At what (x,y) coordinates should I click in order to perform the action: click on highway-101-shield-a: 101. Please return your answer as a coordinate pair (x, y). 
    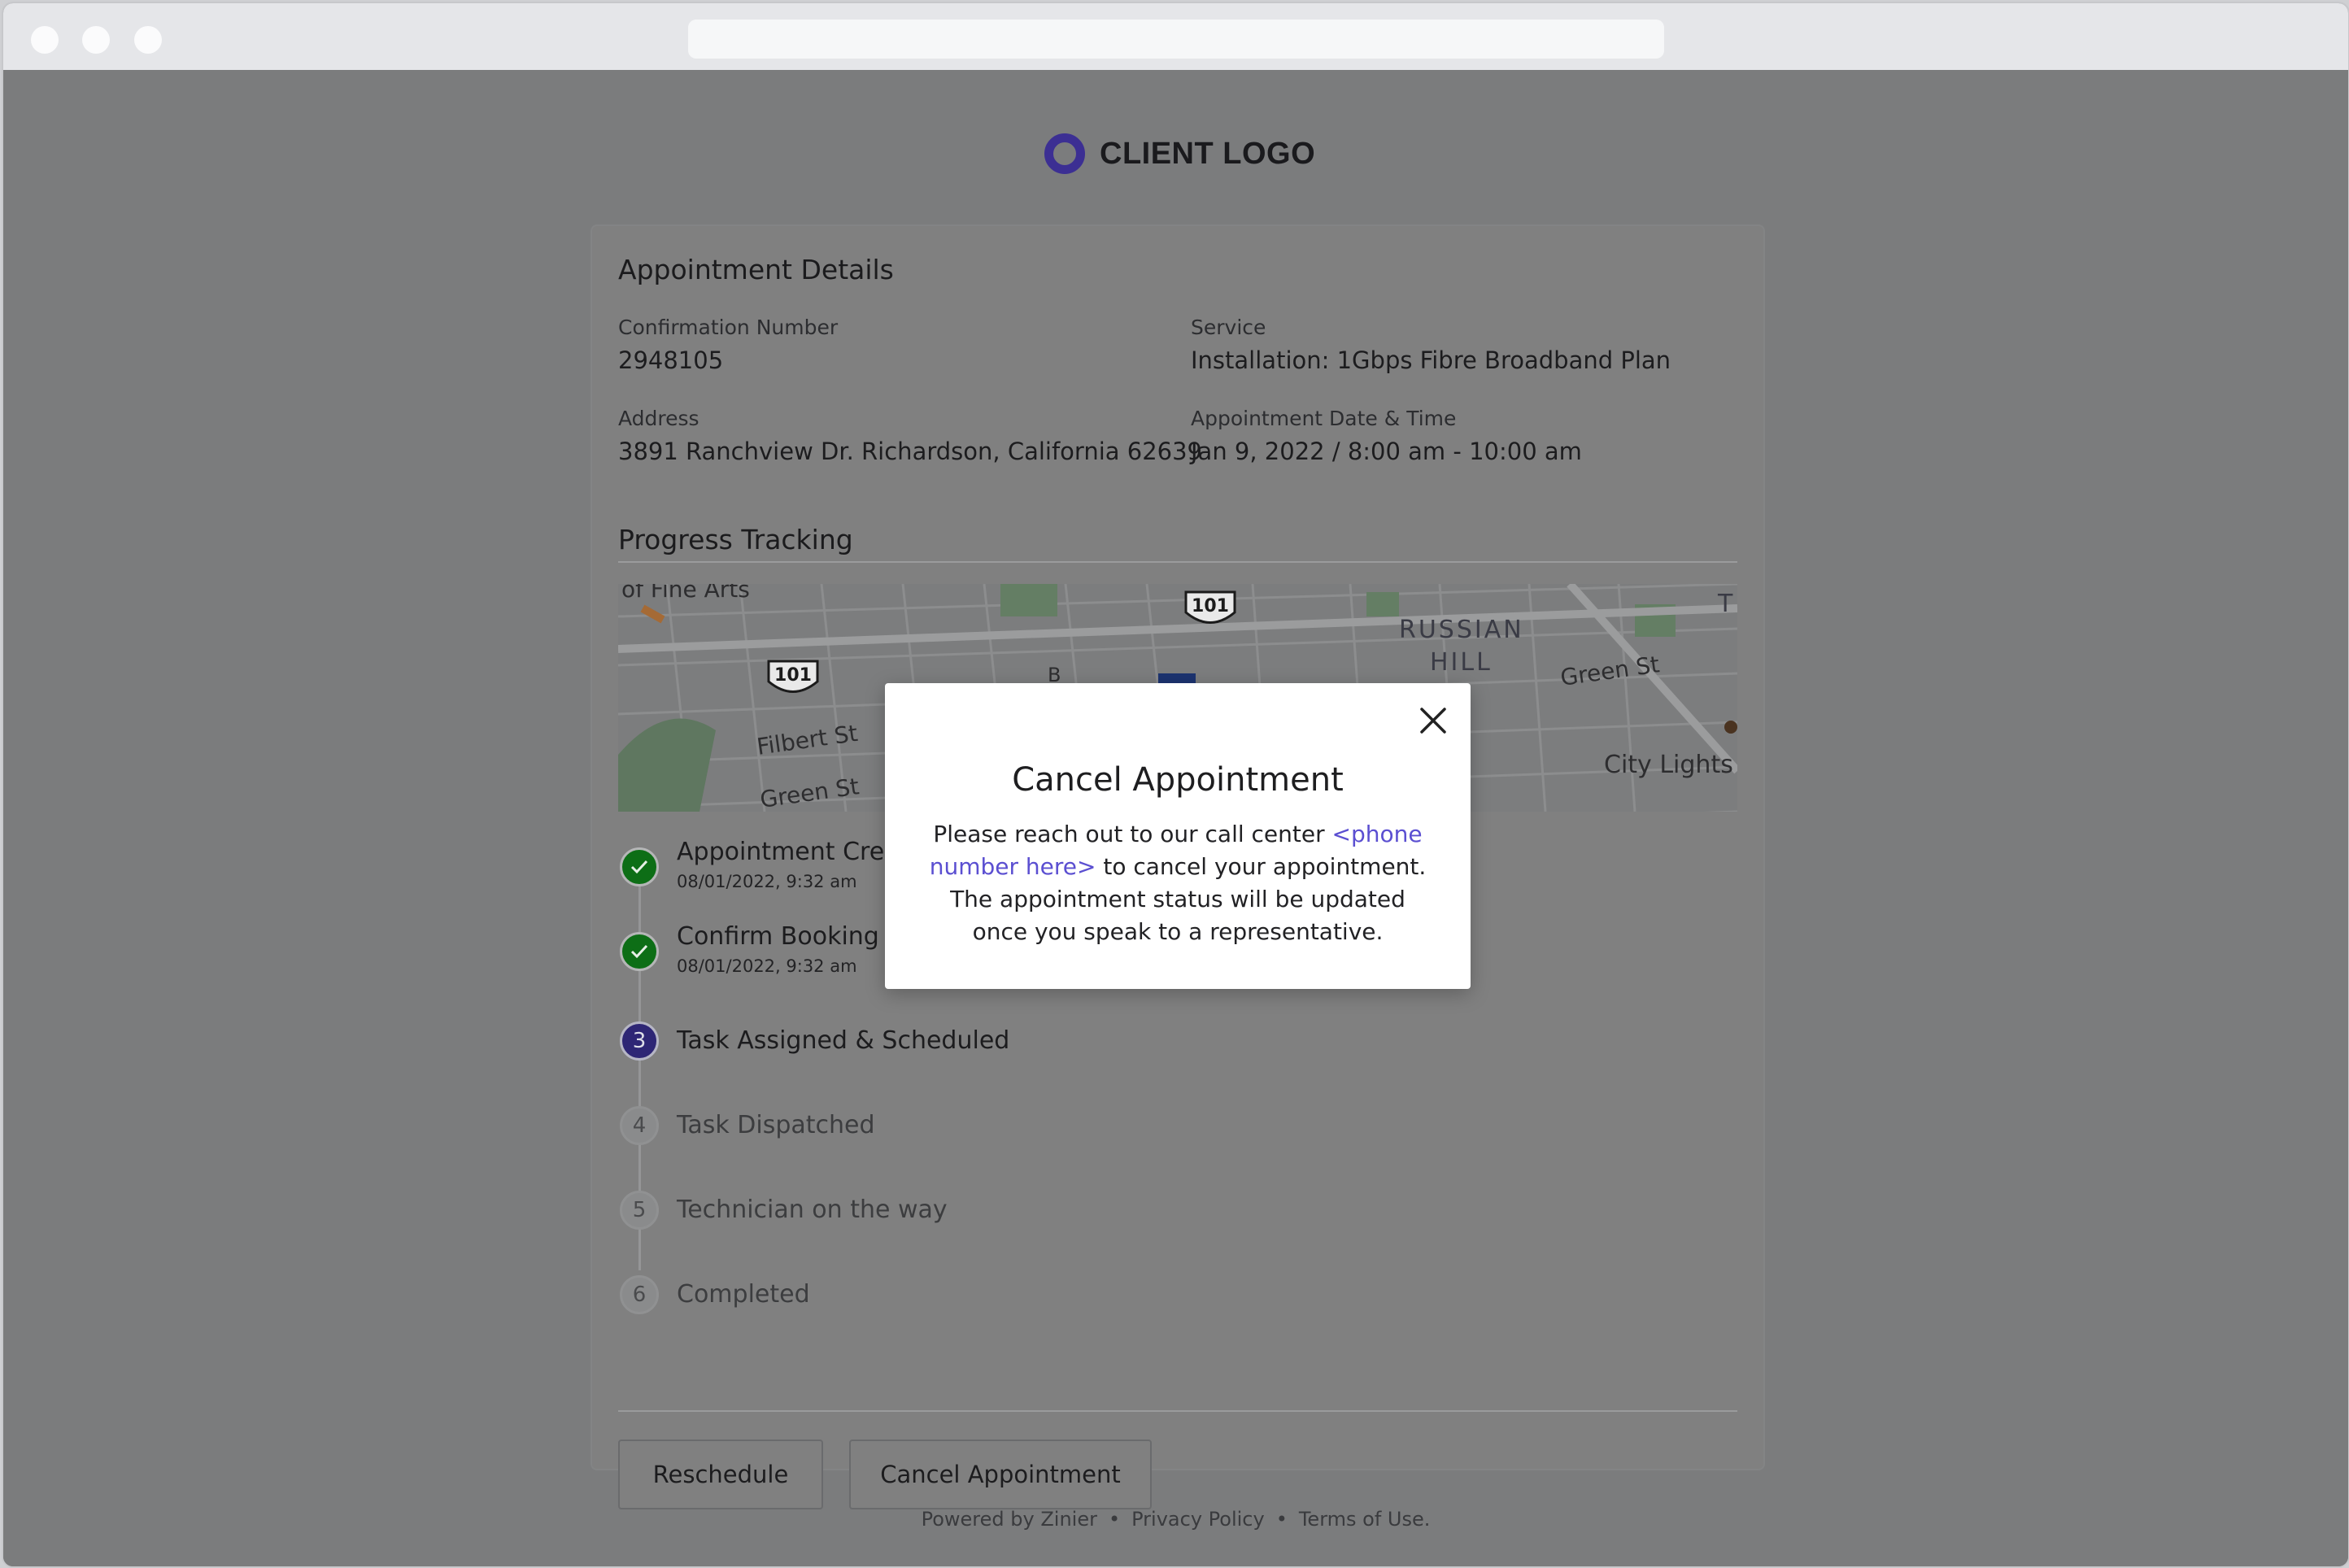
    Looking at the image, I should click on (793, 676).